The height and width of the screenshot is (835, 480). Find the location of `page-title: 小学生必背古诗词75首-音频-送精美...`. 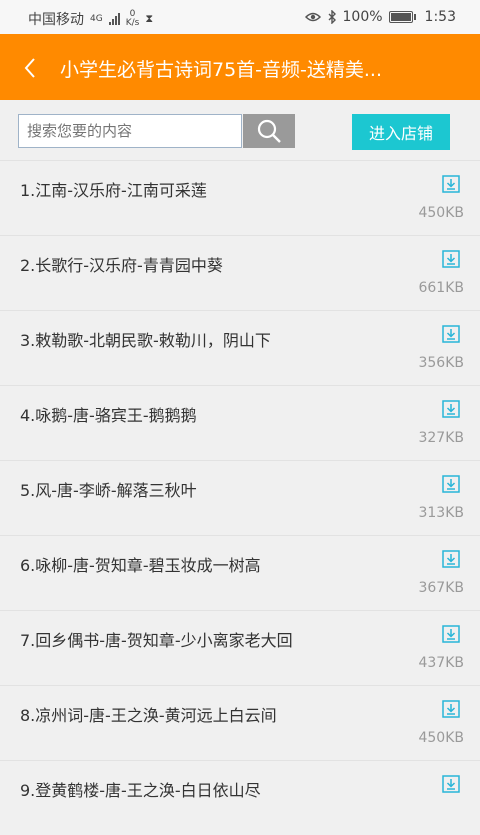

page-title: 小学生必背古诗词75首-音频-送精美... is located at coordinates (221, 70).